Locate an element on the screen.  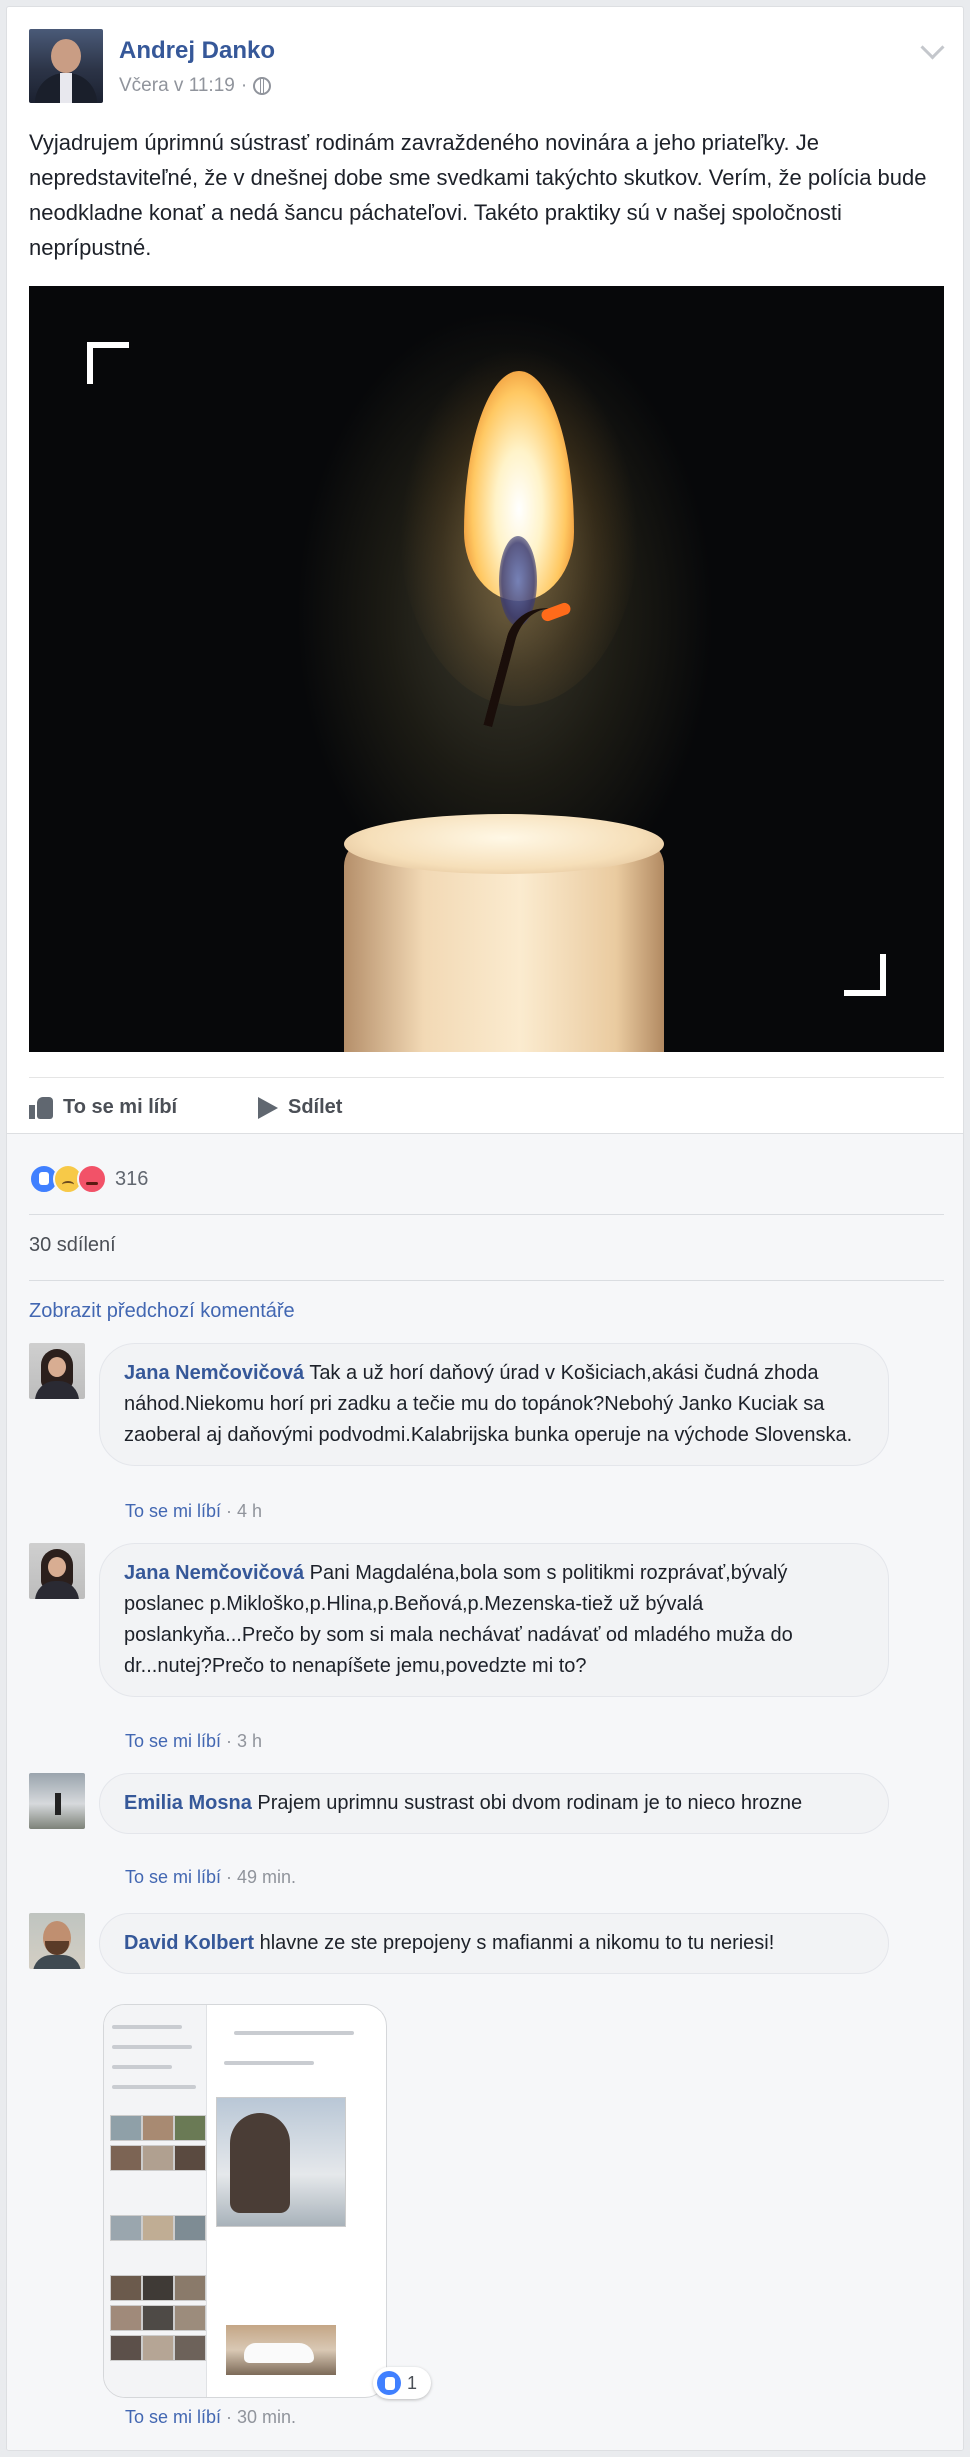
reaction-summary: 316 is located at coordinates (88, 1179).